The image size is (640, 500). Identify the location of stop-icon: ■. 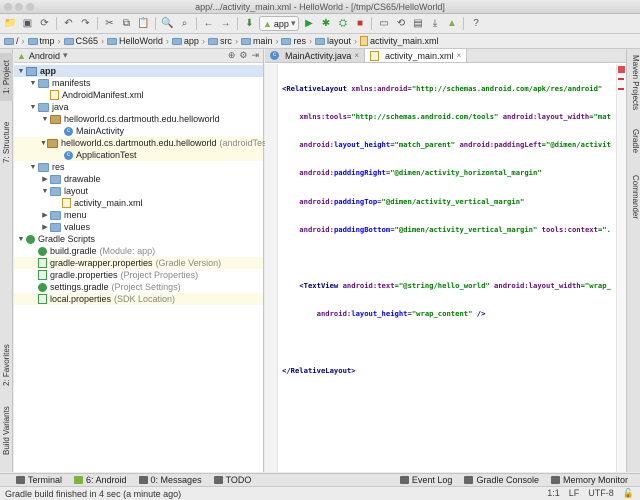
(359, 23).